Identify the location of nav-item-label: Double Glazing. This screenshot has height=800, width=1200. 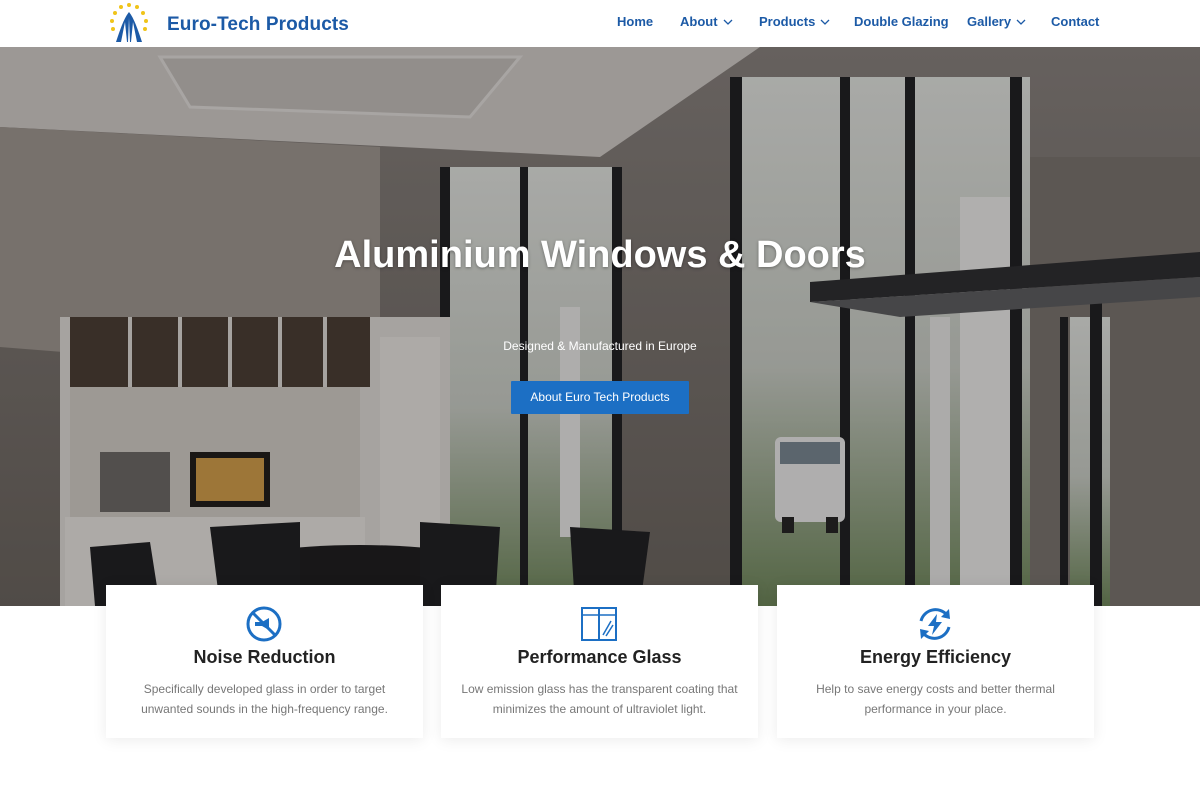
(901, 21).